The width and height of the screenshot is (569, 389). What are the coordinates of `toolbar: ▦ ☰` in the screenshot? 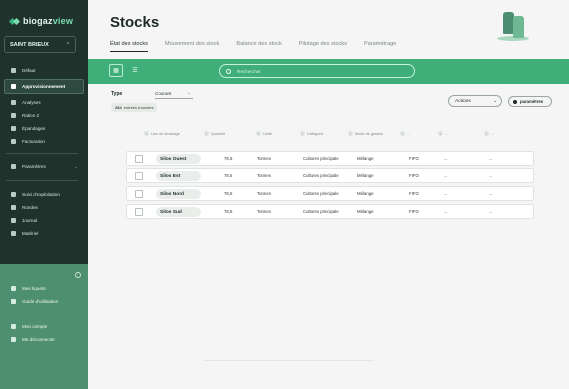 It's located at (328, 71).